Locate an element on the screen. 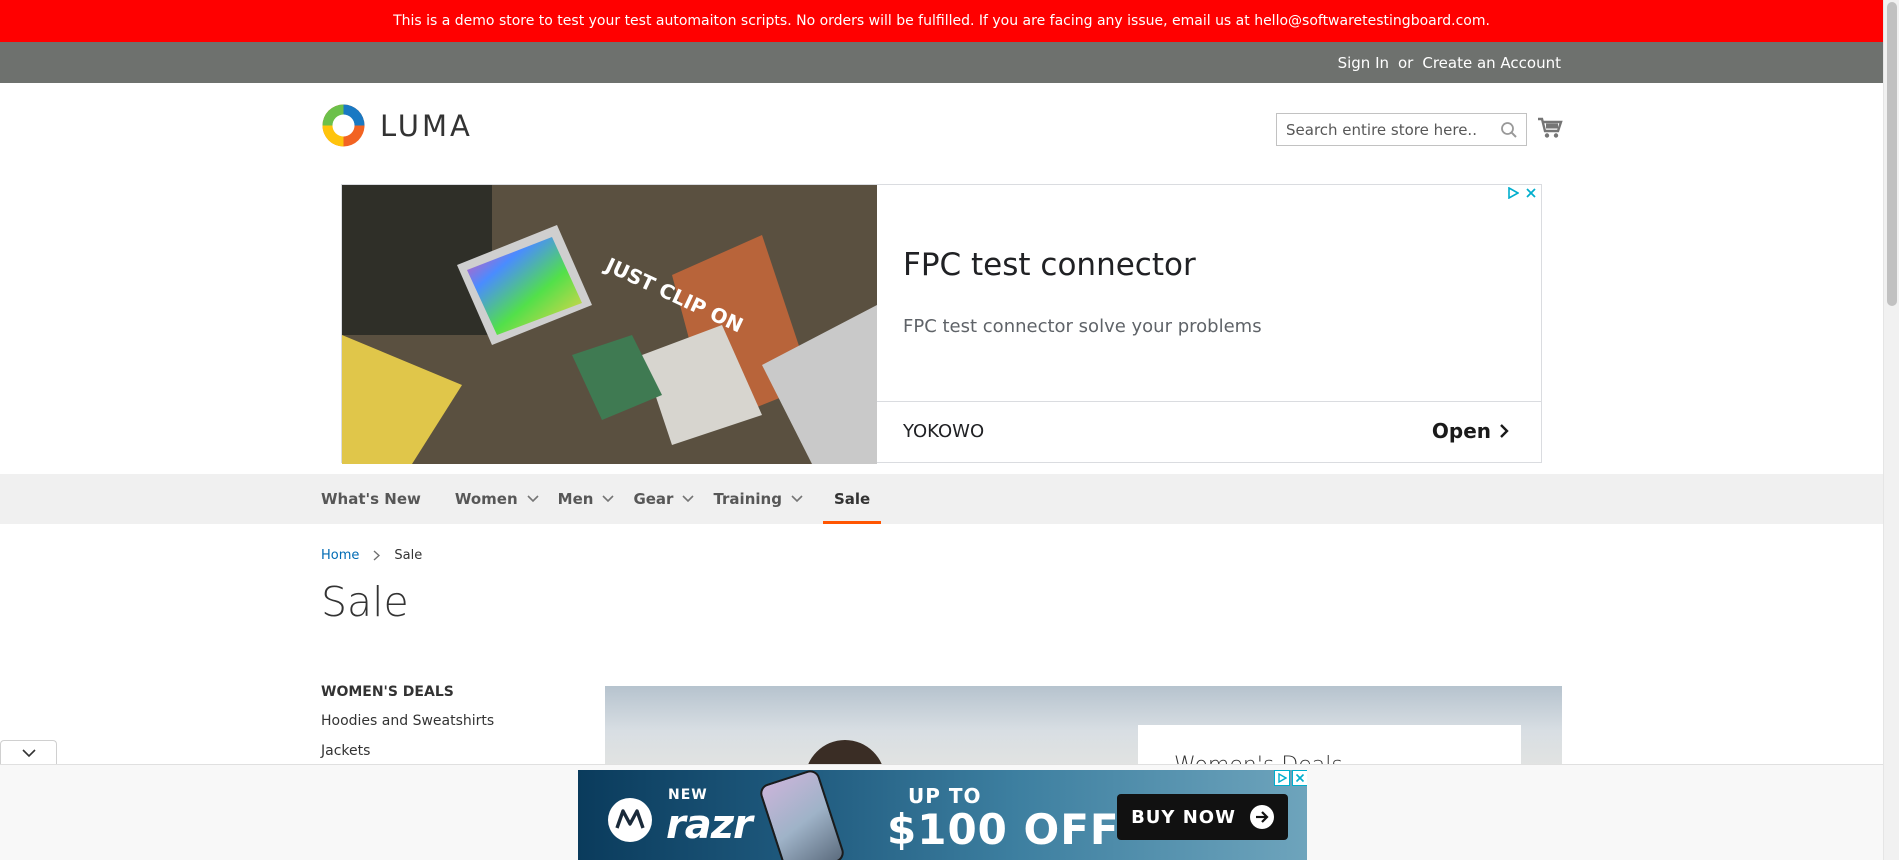 The height and width of the screenshot is (860, 1899). create-account-link: Create an Account is located at coordinates (1491, 63).